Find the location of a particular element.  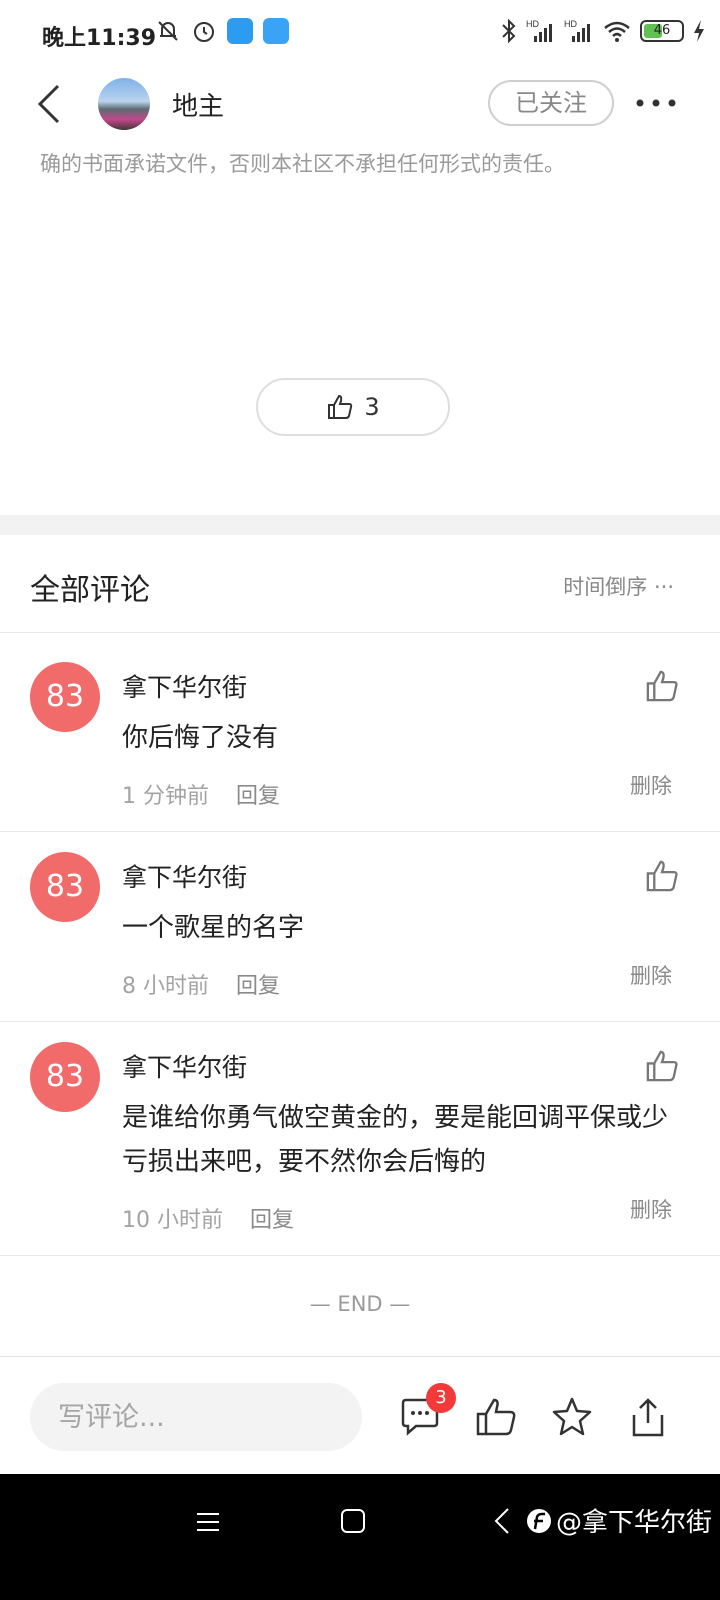

battery-indicator: 46 is located at coordinates (662, 31).